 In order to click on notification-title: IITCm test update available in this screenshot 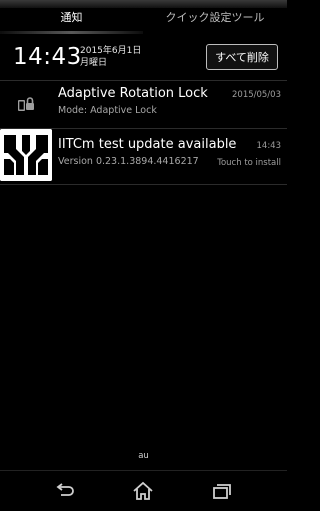, I will do `click(147, 144)`.